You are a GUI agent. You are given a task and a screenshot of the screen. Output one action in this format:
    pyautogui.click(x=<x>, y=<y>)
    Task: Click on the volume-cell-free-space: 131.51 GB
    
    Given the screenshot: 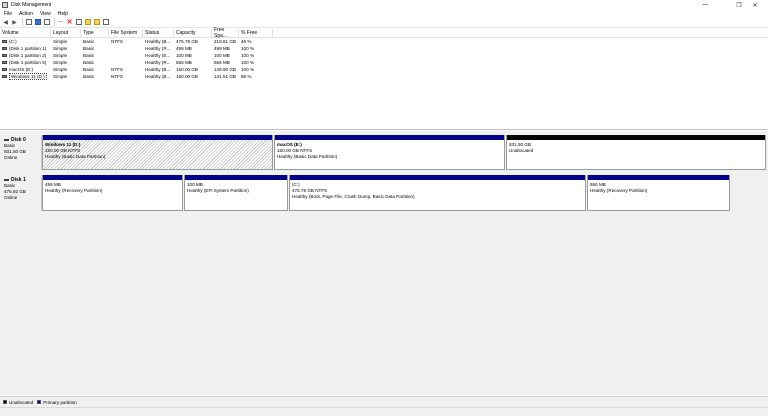 What is the action you would take?
    pyautogui.click(x=225, y=76)
    